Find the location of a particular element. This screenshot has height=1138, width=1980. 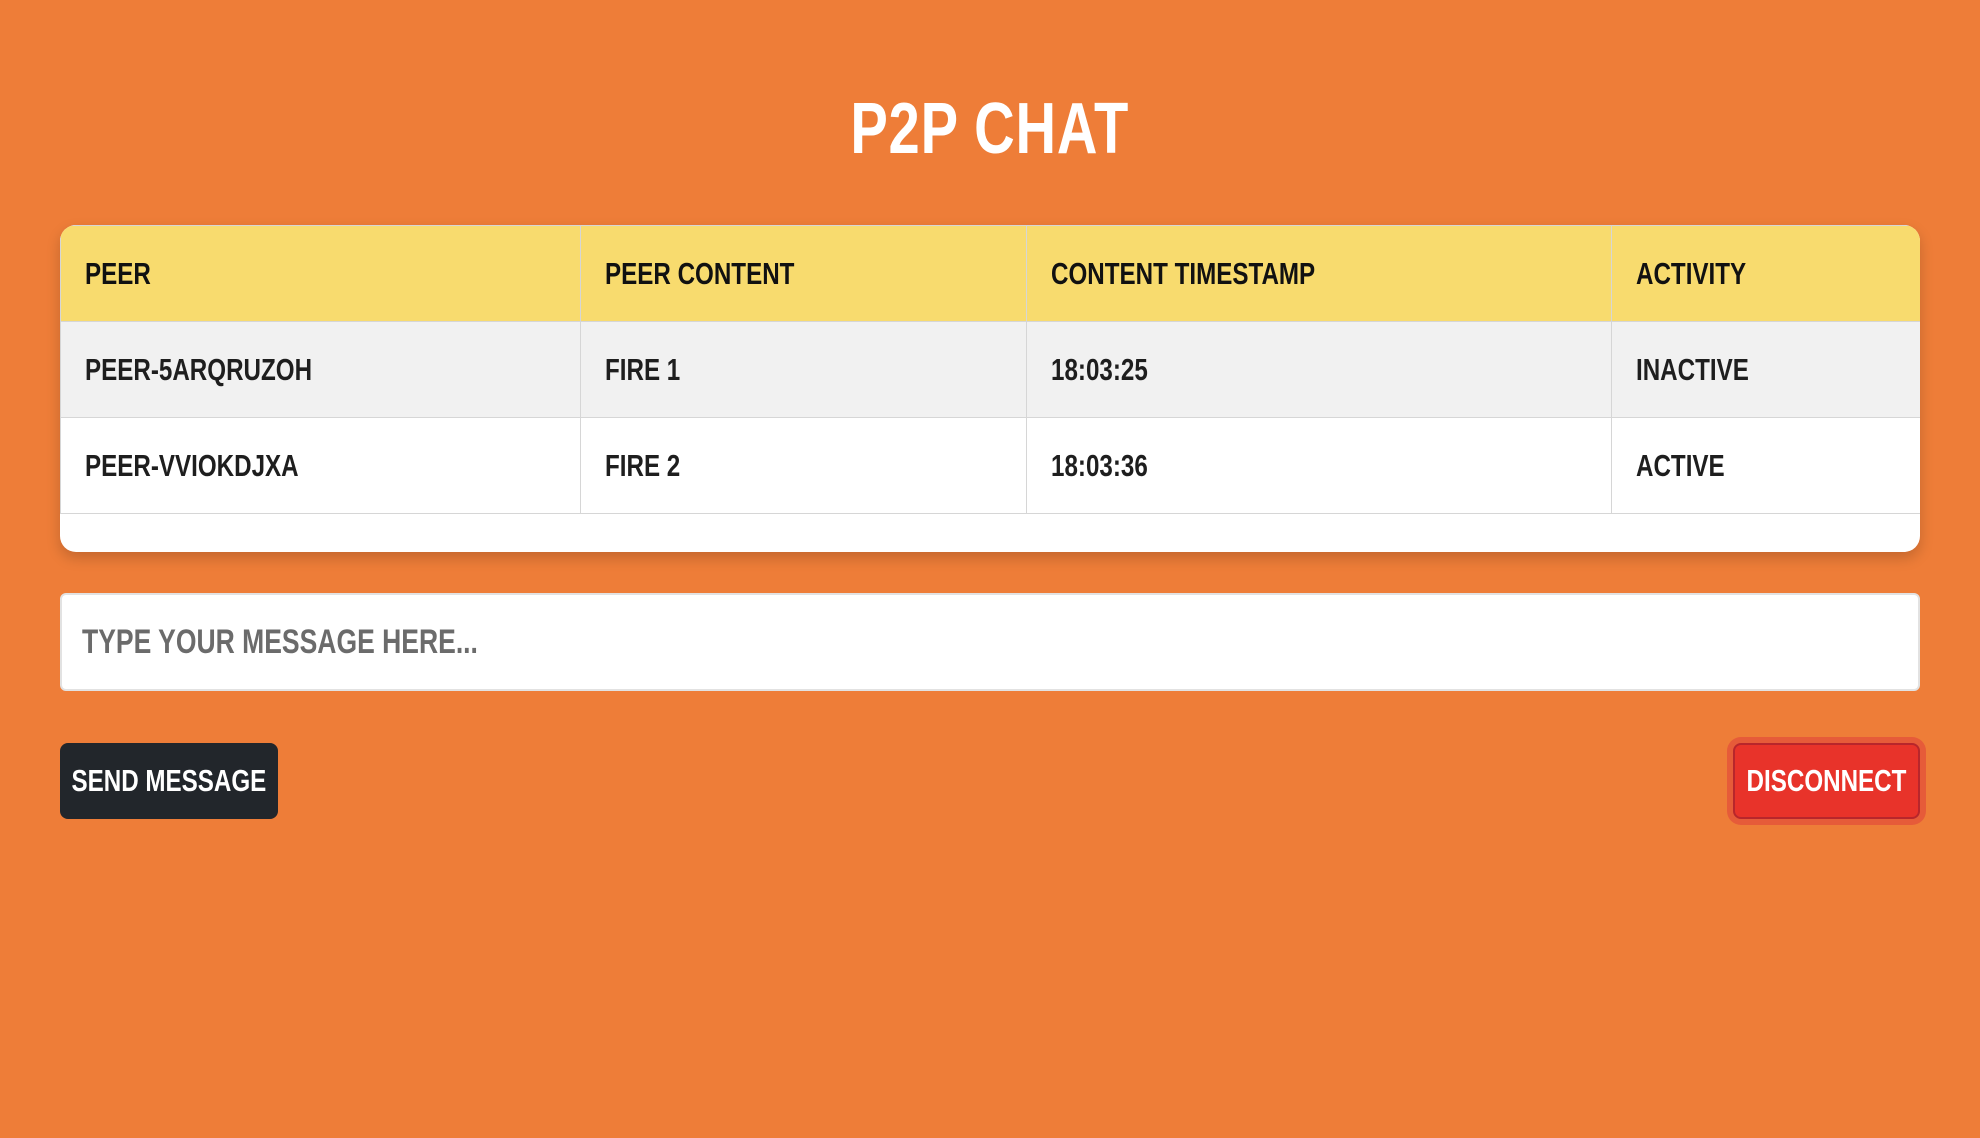

column-header-label: PEER is located at coordinates (118, 273).